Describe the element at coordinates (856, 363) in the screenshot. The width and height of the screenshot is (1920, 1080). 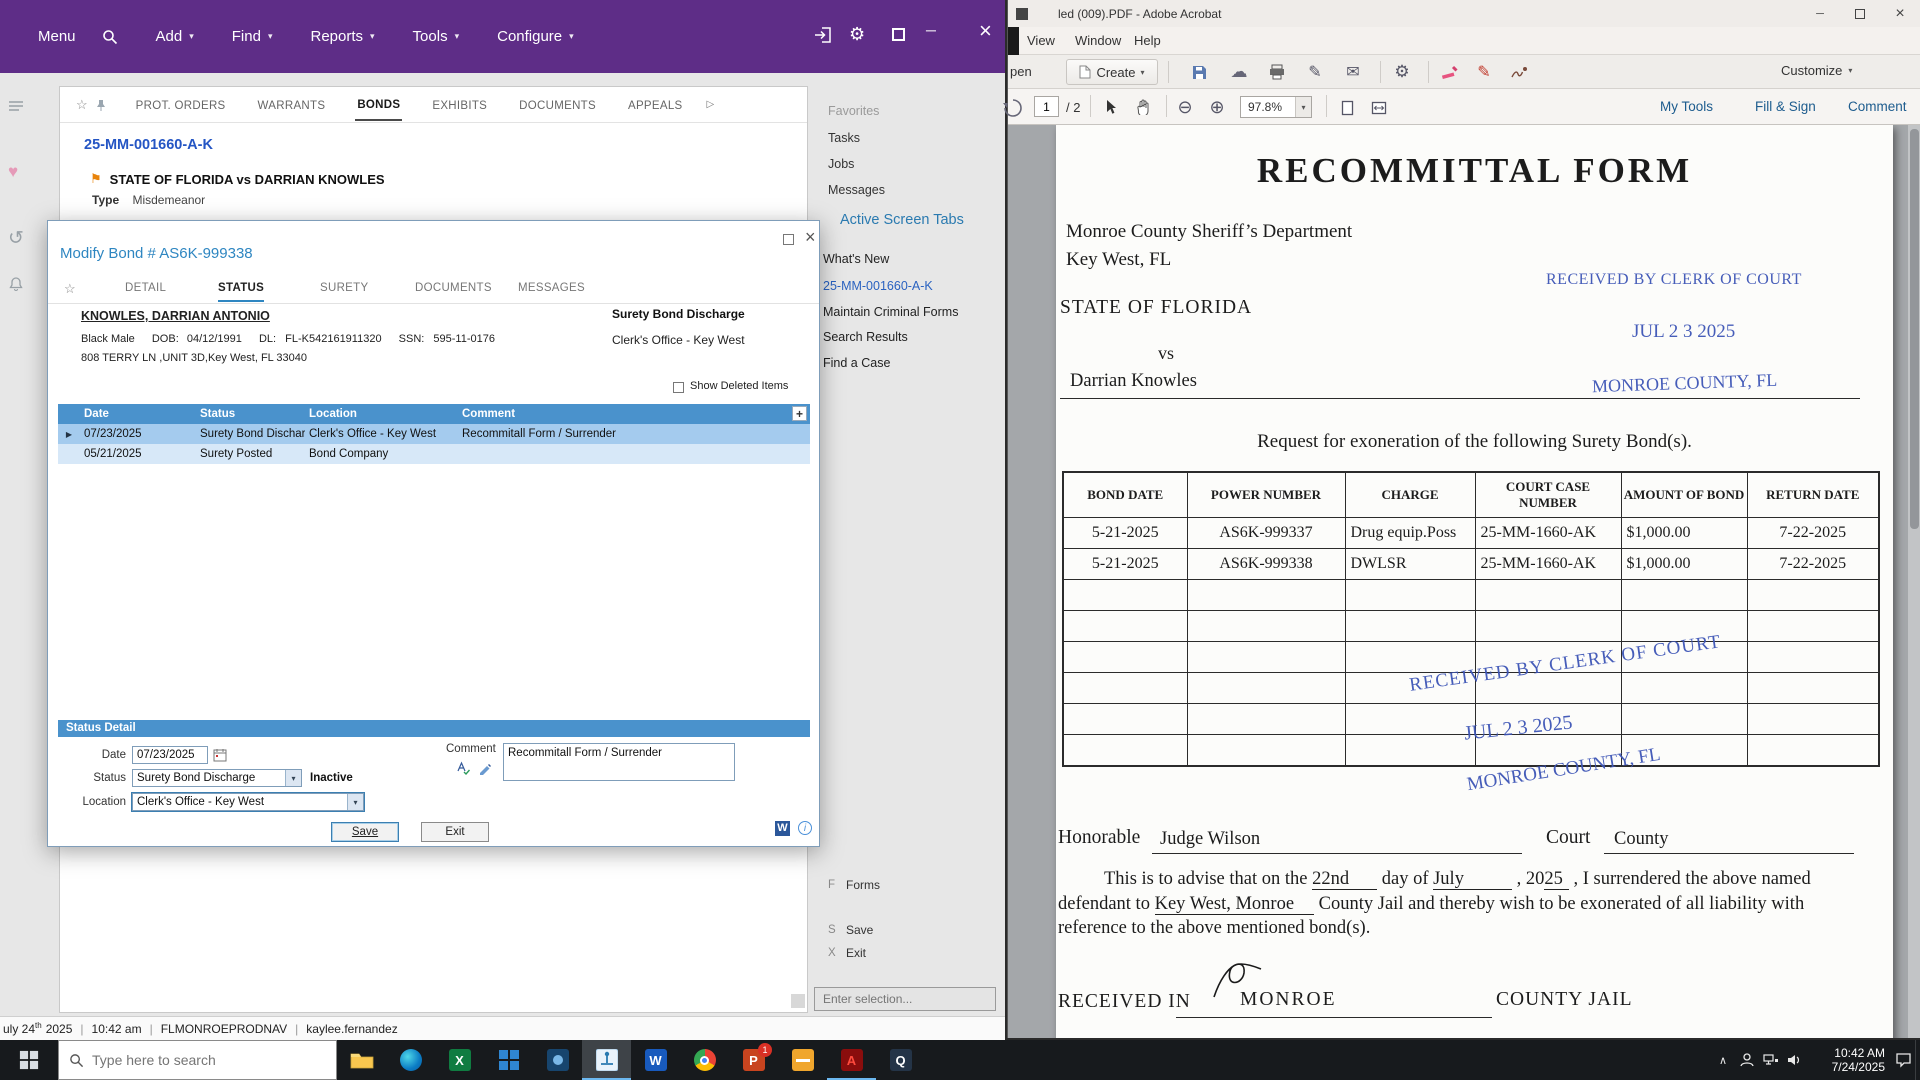
I see `screen-tab-find-a-case: Find a Case` at that location.